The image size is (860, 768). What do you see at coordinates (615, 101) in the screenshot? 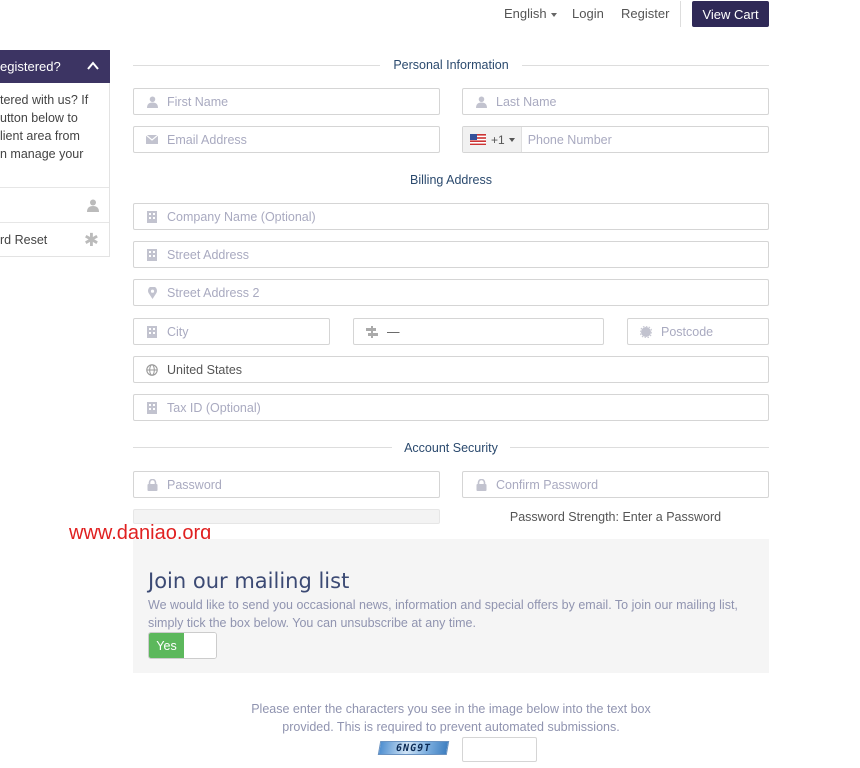
I see `last-name-field: Last Name` at bounding box center [615, 101].